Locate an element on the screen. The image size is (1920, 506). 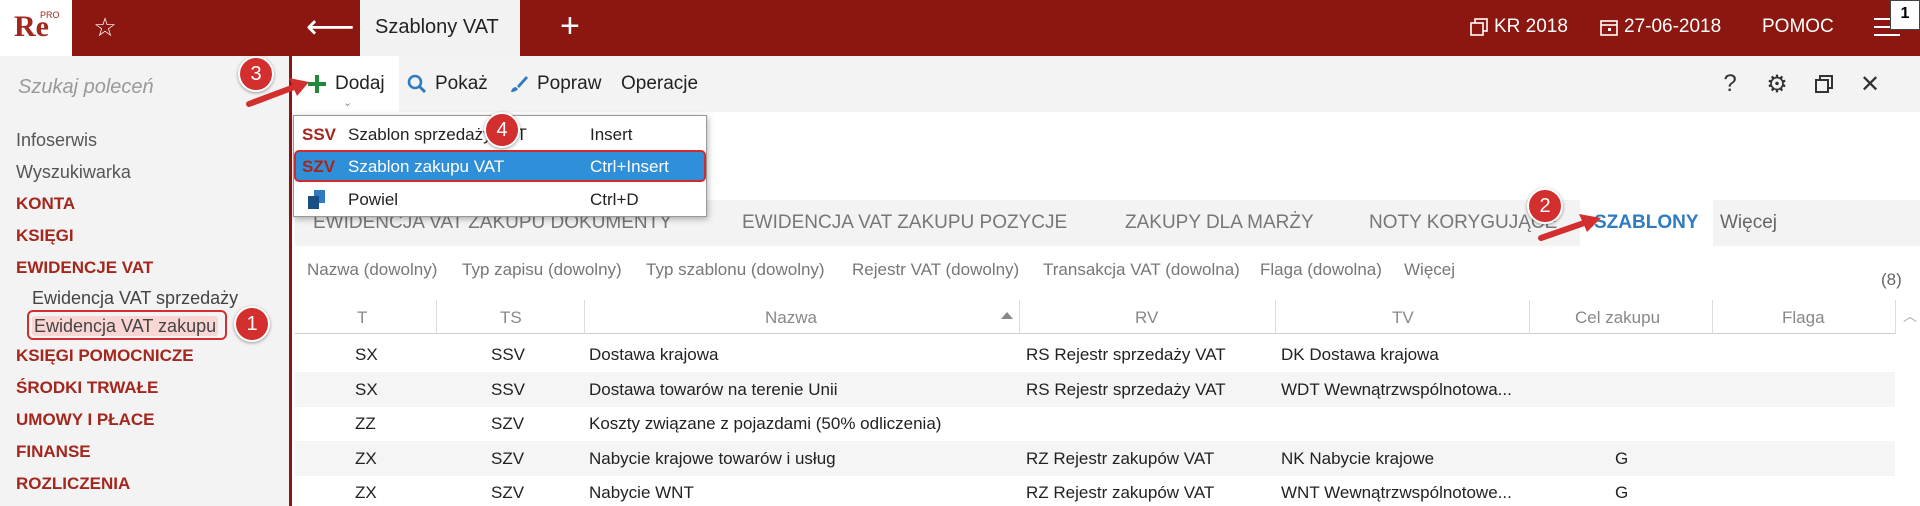
date-label: 27-06-2018 is located at coordinates (1673, 26).